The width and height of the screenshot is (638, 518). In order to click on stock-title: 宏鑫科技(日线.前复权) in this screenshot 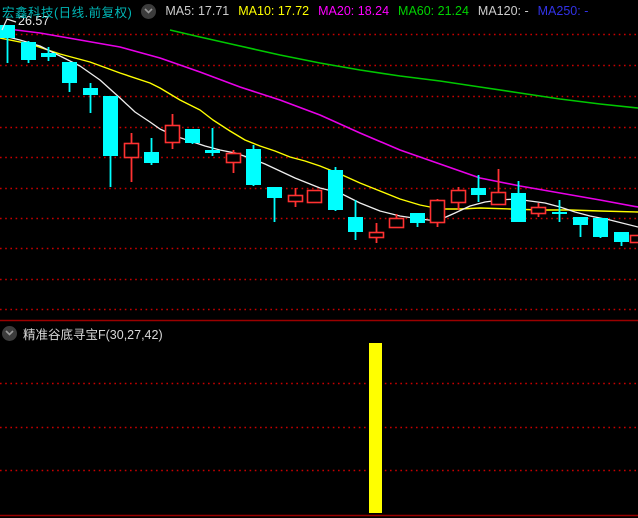, I will do `click(67, 12)`.